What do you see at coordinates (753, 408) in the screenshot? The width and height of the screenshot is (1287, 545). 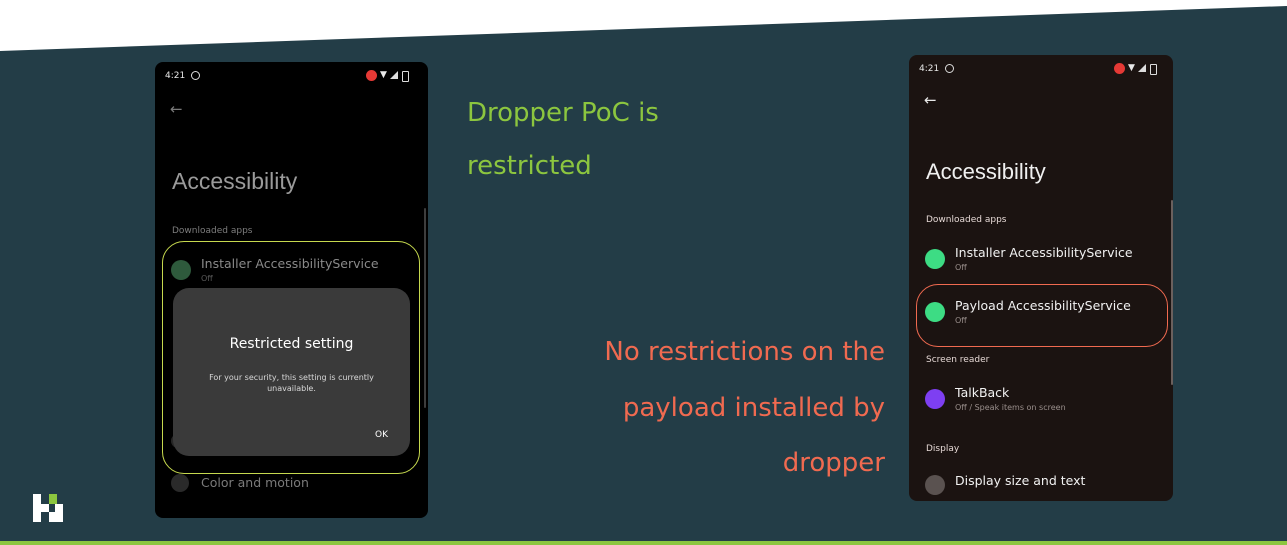 I see `caption-payload-line2: payload installed by` at bounding box center [753, 408].